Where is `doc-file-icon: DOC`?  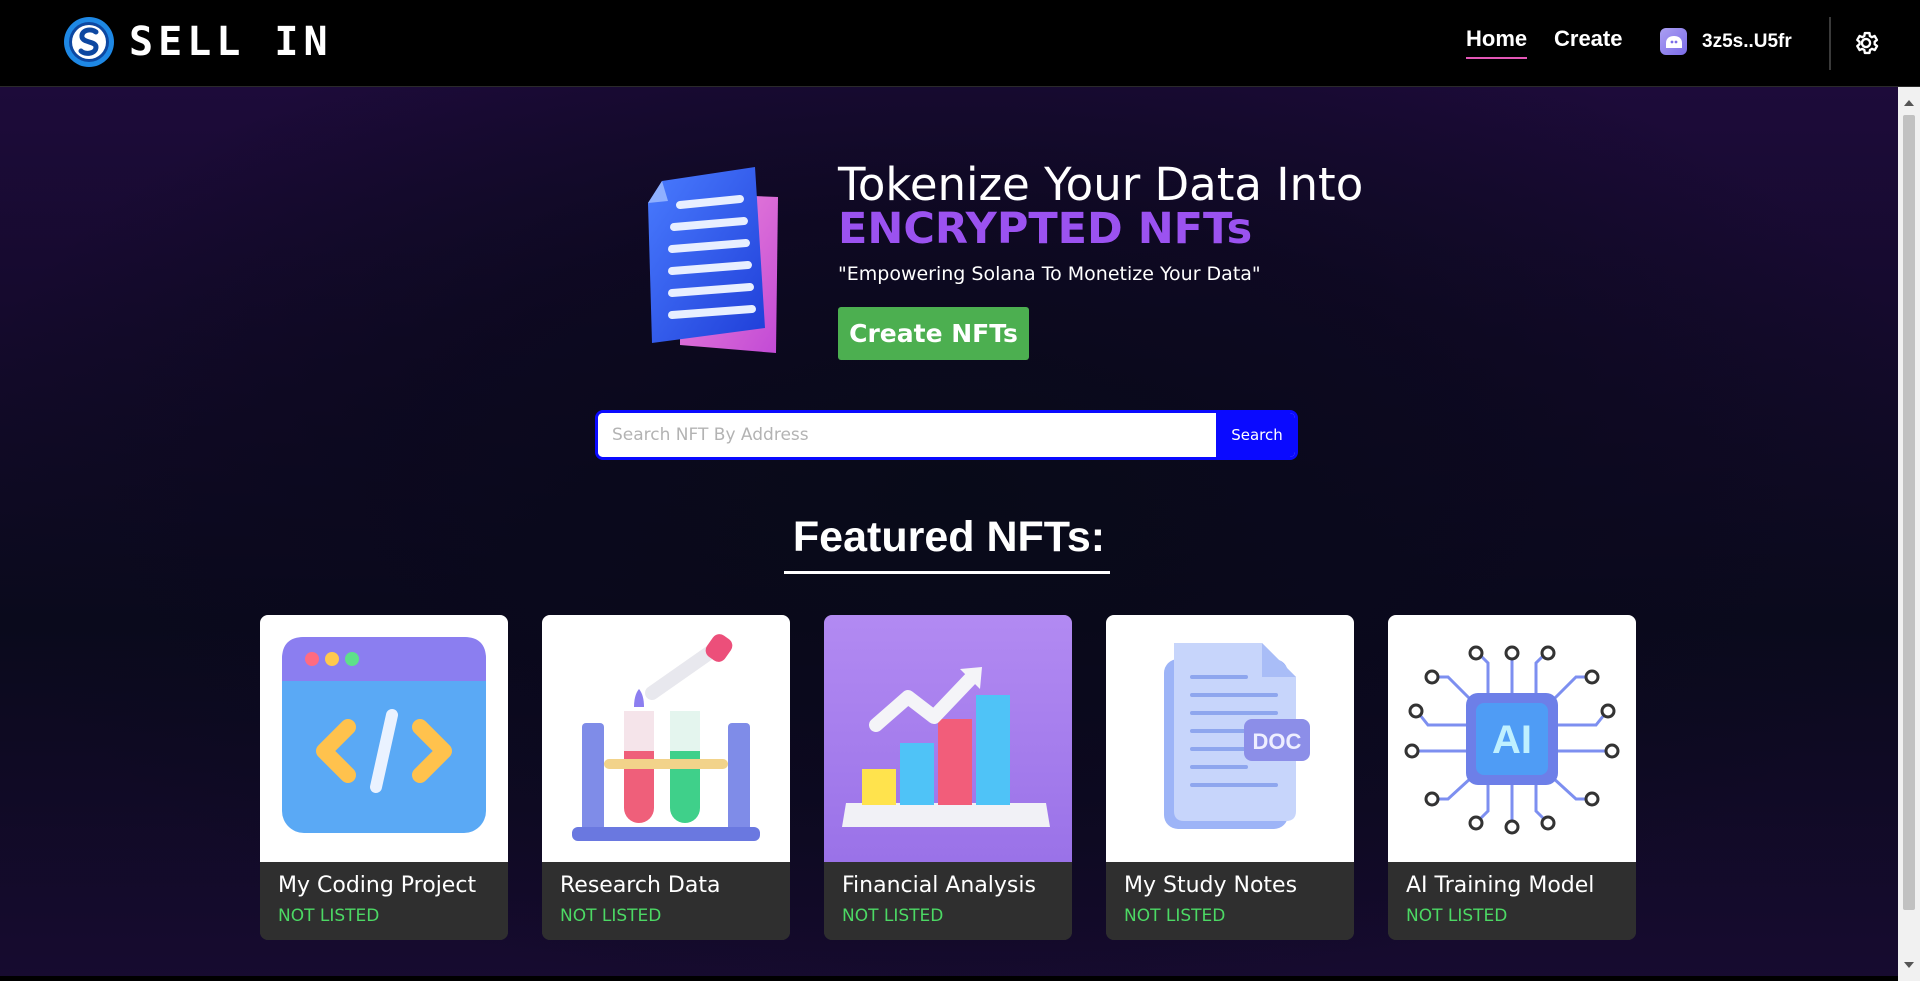
doc-file-icon: DOC is located at coordinates (1237, 736).